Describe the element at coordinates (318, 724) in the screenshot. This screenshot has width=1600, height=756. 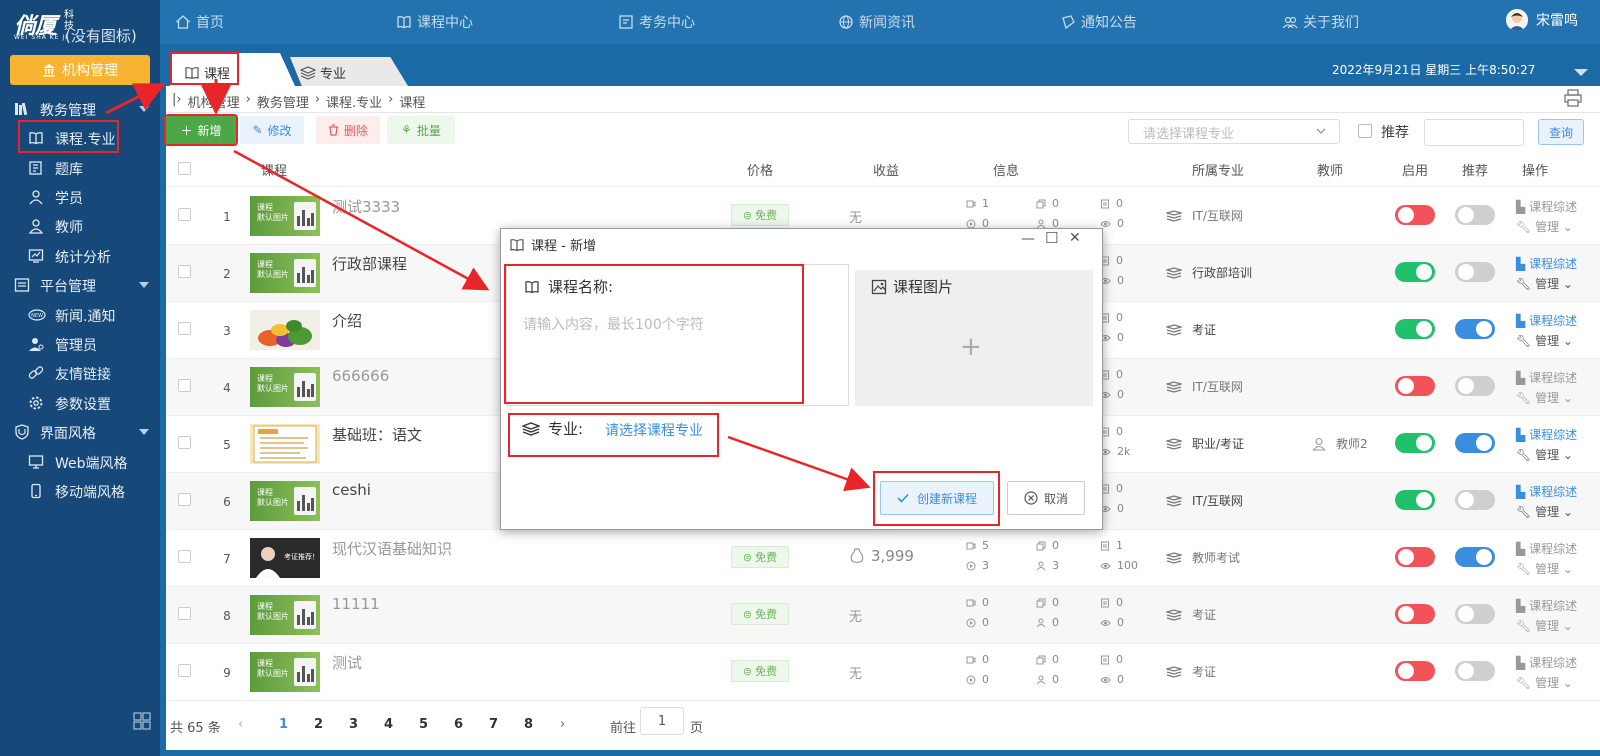
I see `page-2: 2` at that location.